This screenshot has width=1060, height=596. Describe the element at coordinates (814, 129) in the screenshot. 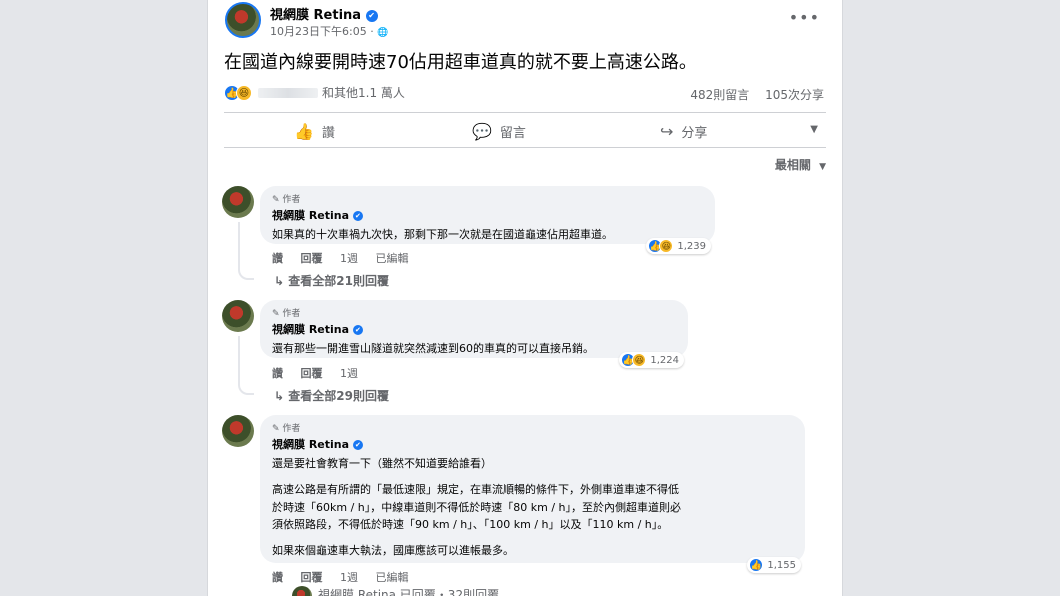

I see `share-options-chevron-down-icon: ▼` at that location.